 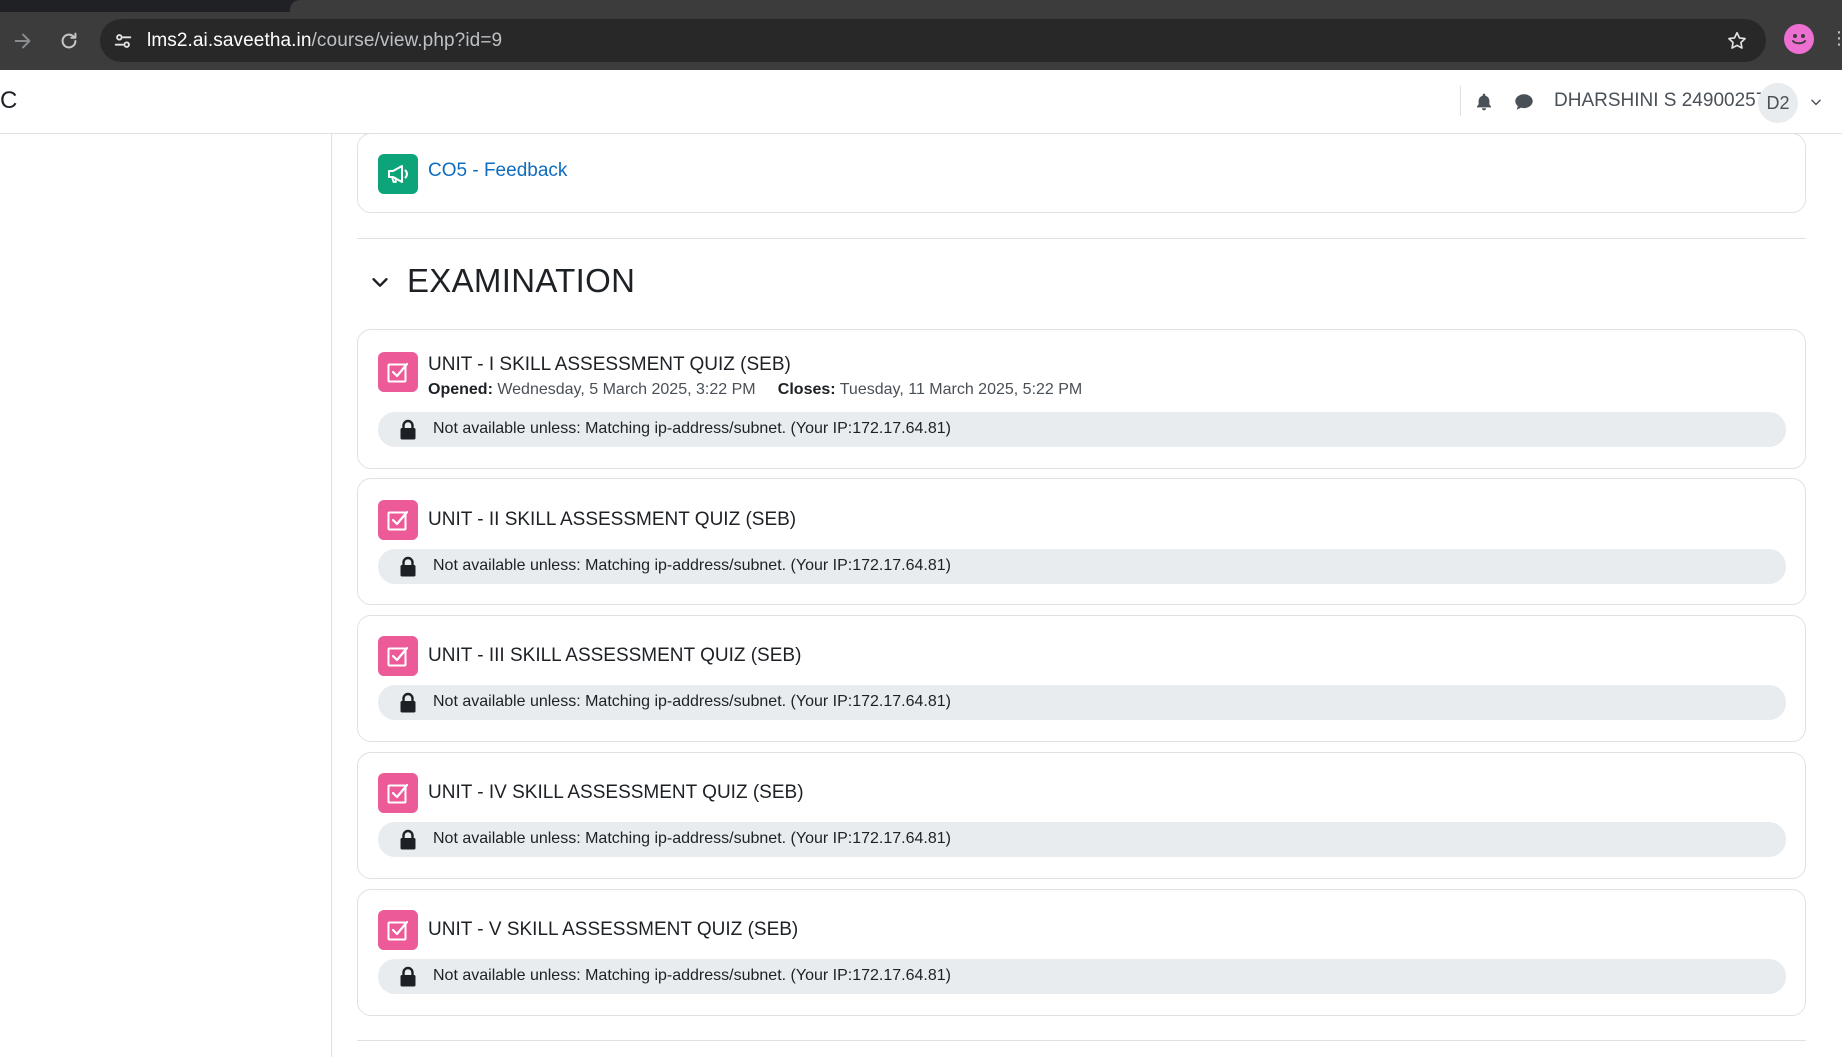 What do you see at coordinates (614, 656) in the screenshot?
I see `quiz-title-link: UNIT - III SKILL ASSESSMENT QUIZ (SEB)` at bounding box center [614, 656].